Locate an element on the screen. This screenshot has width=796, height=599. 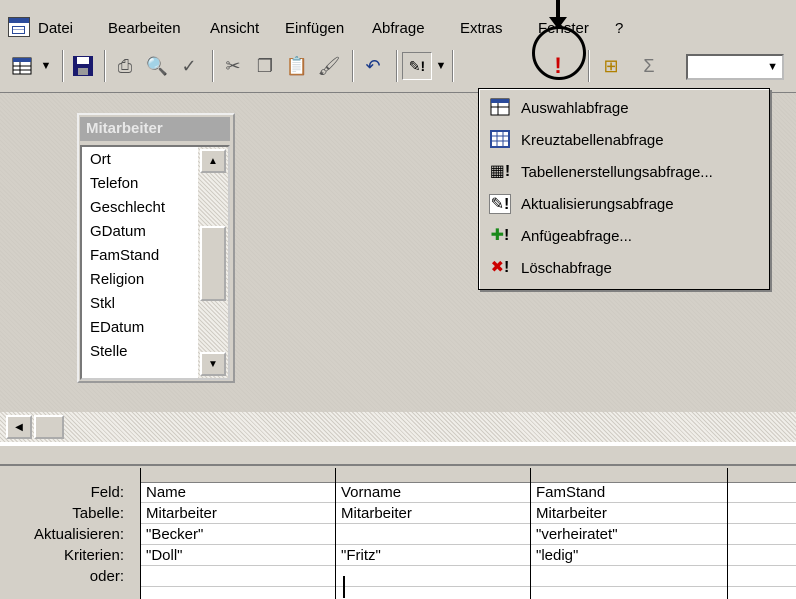
grid-cell: Name is located at coordinates (166, 492).